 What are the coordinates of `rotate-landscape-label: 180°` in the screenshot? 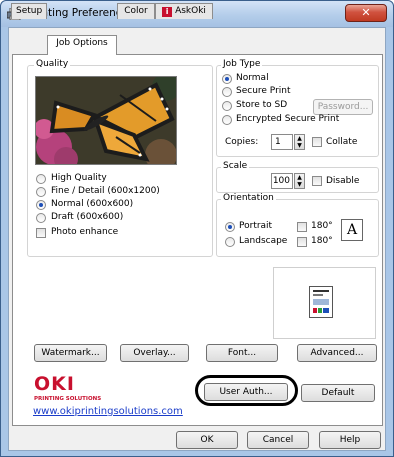 It's located at (322, 241).